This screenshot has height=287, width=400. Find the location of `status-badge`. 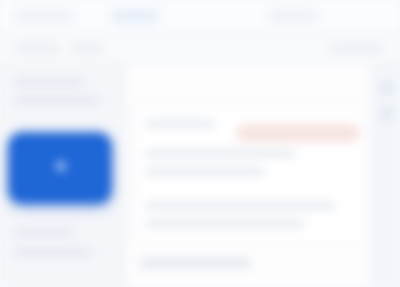

status-badge is located at coordinates (298, 133).